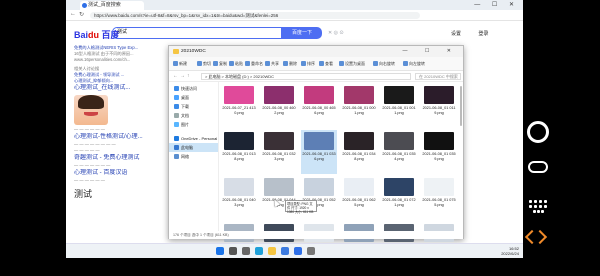  I want to click on command-button: 重命名, so click(254, 64).